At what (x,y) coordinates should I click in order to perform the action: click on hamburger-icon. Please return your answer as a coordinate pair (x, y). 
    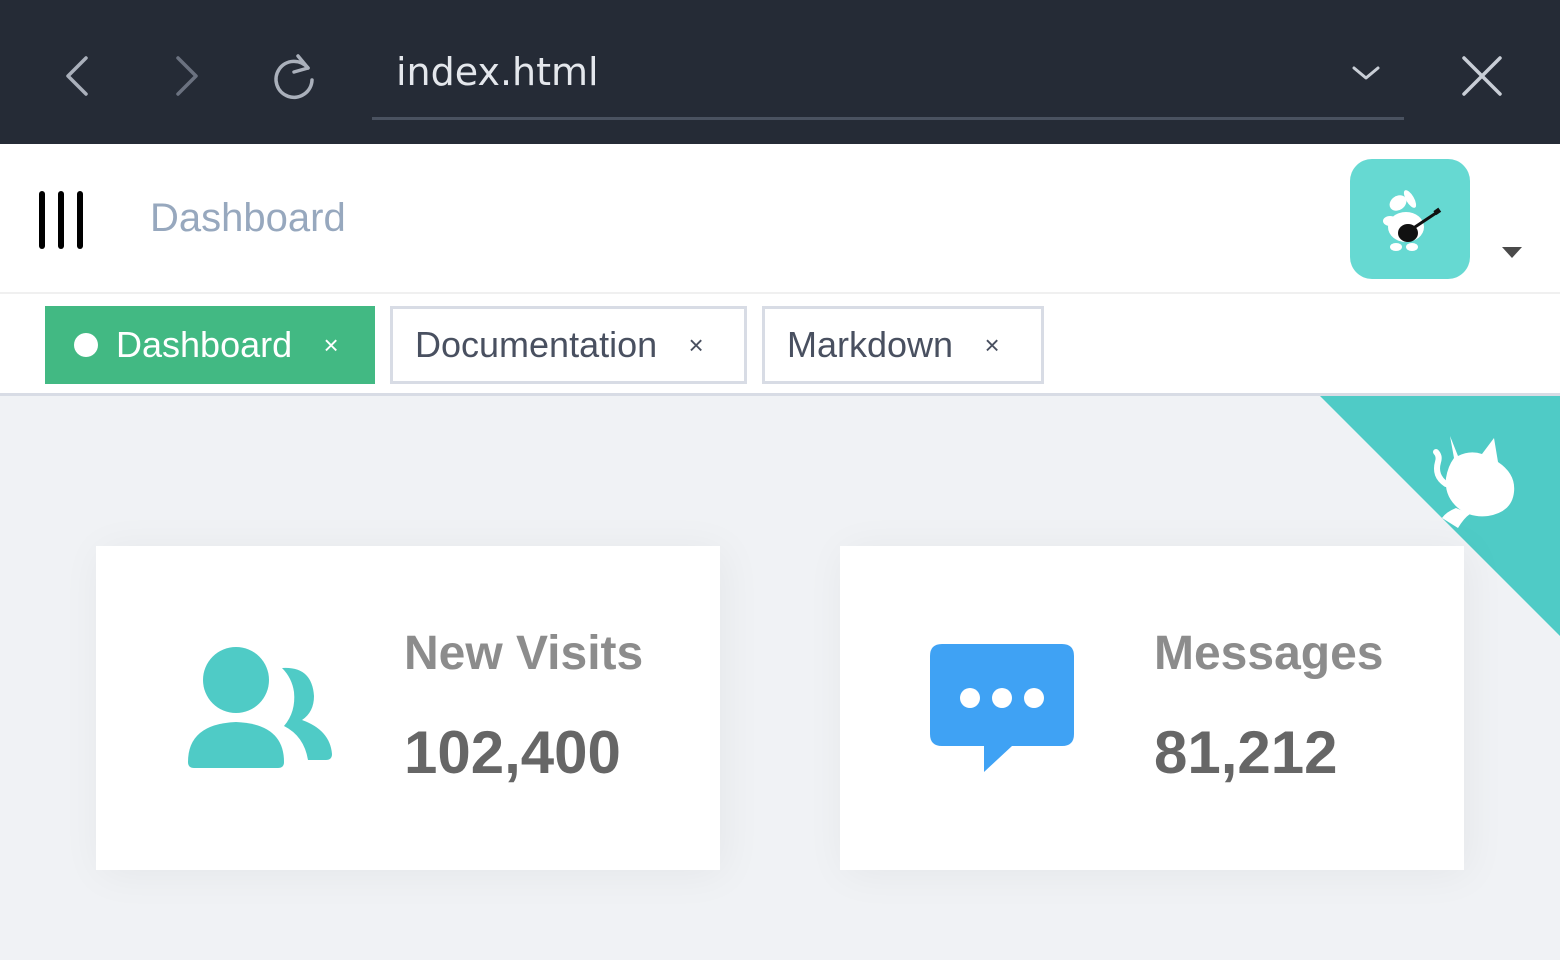
    Looking at the image, I should click on (61, 220).